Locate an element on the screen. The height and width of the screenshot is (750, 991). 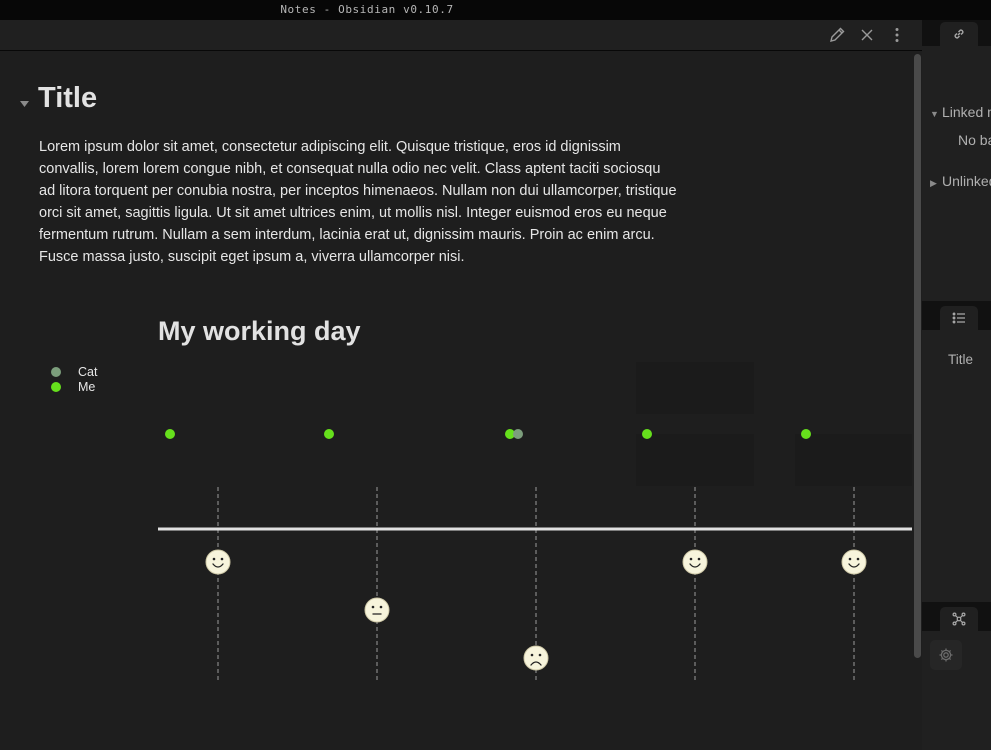
outline-tab is located at coordinates (959, 318).